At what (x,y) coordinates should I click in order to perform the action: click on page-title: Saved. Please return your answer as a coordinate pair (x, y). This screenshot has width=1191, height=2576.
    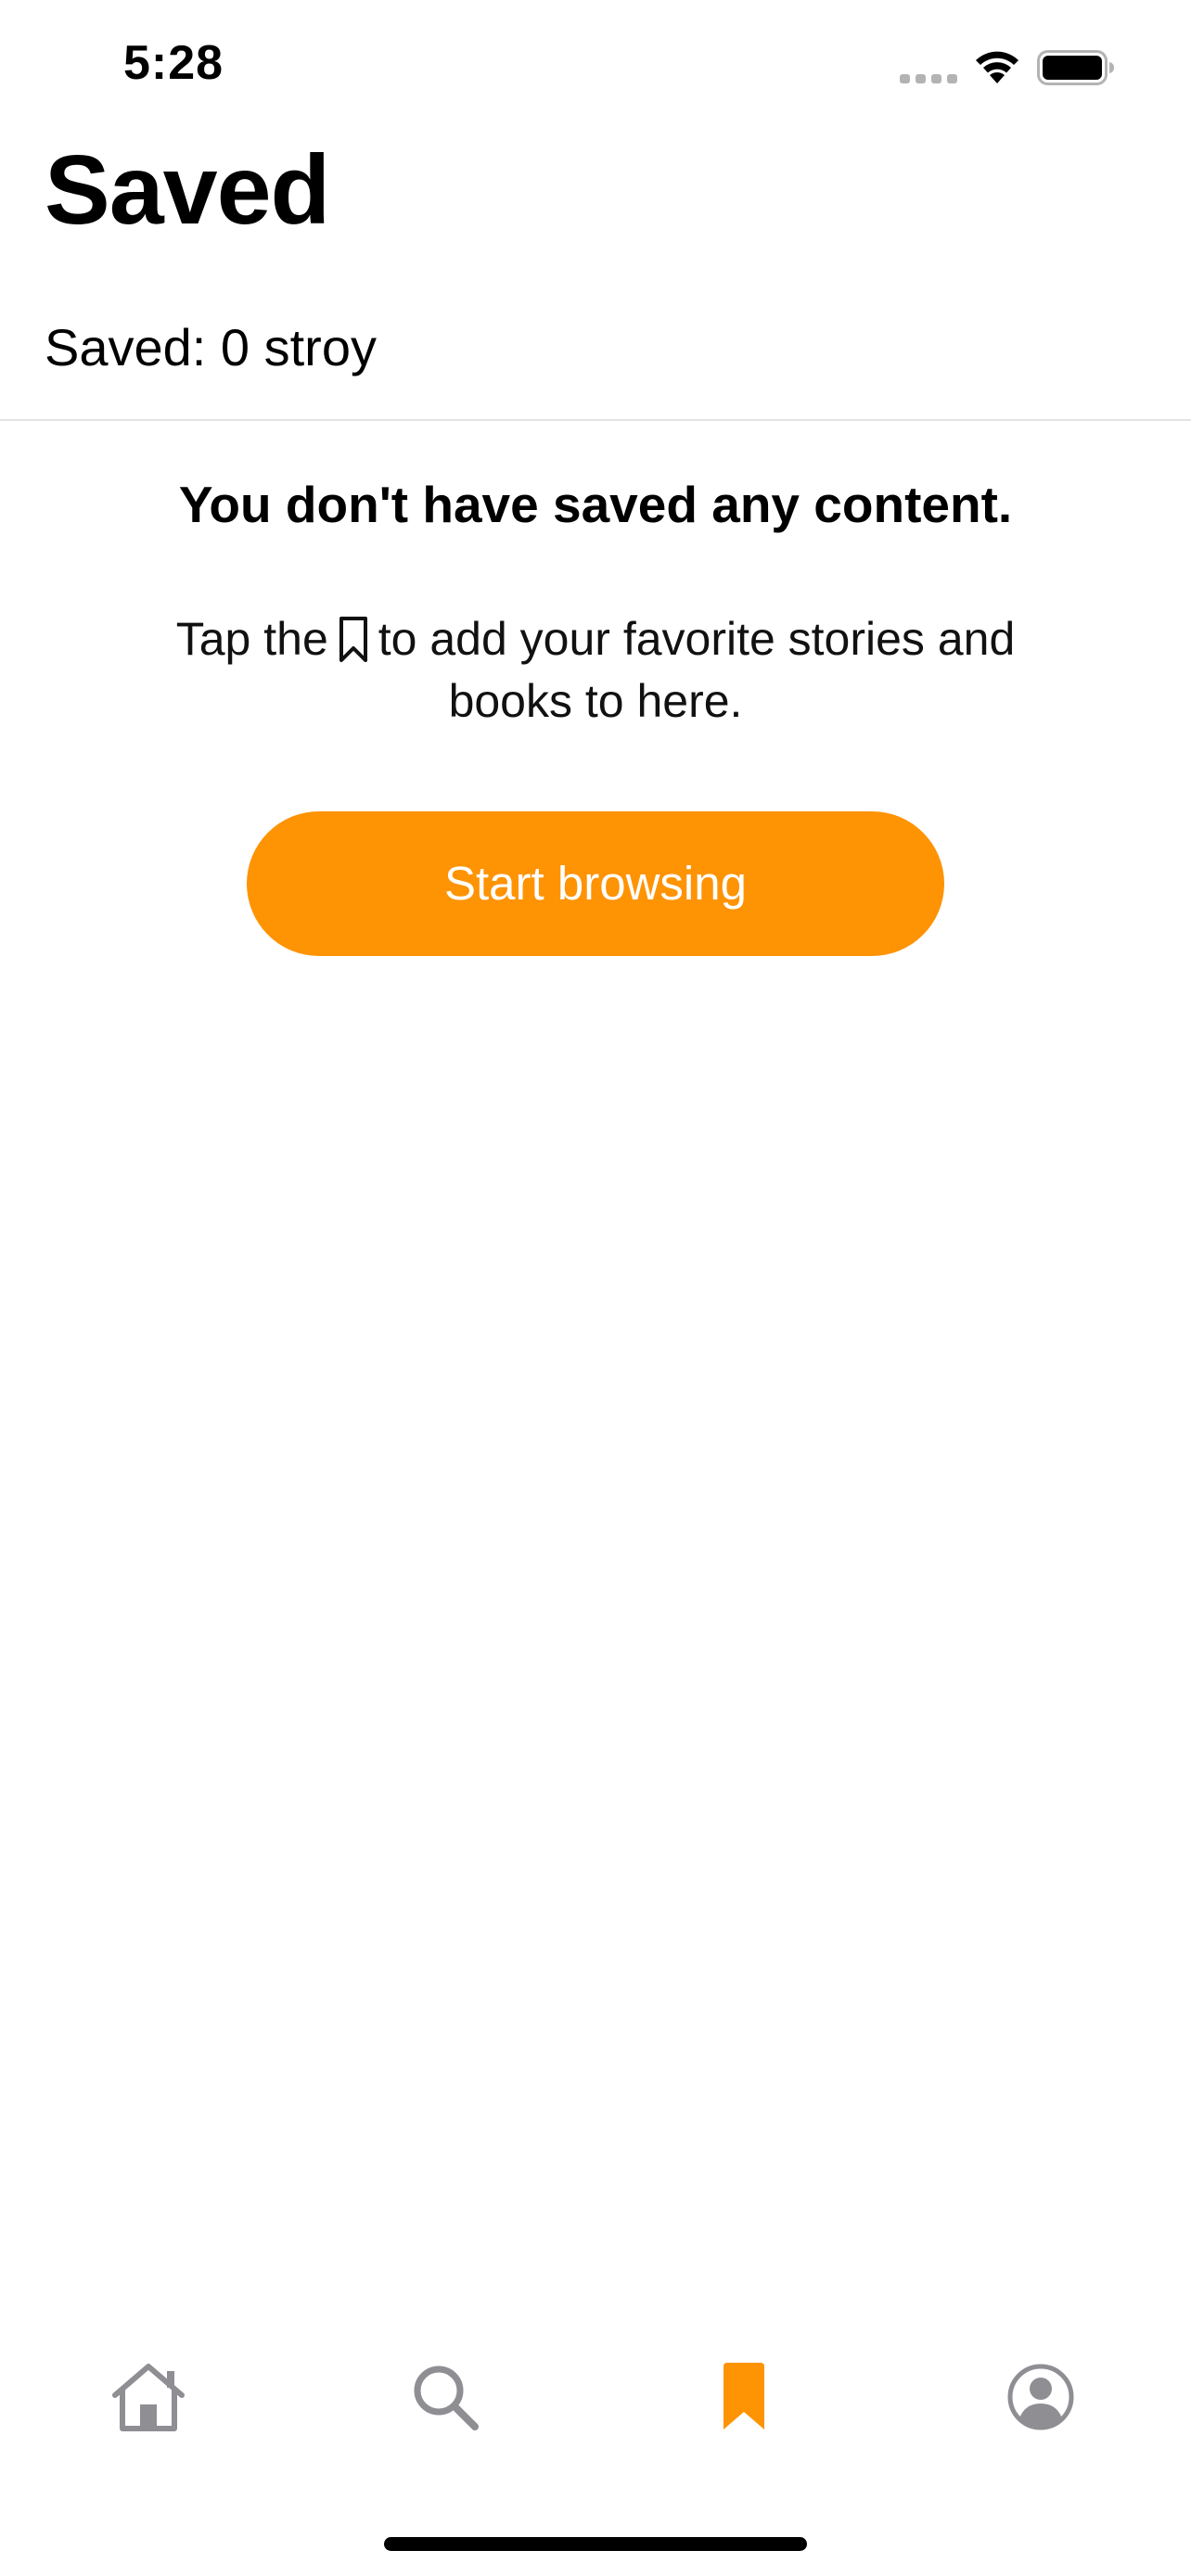
    Looking at the image, I should click on (187, 190).